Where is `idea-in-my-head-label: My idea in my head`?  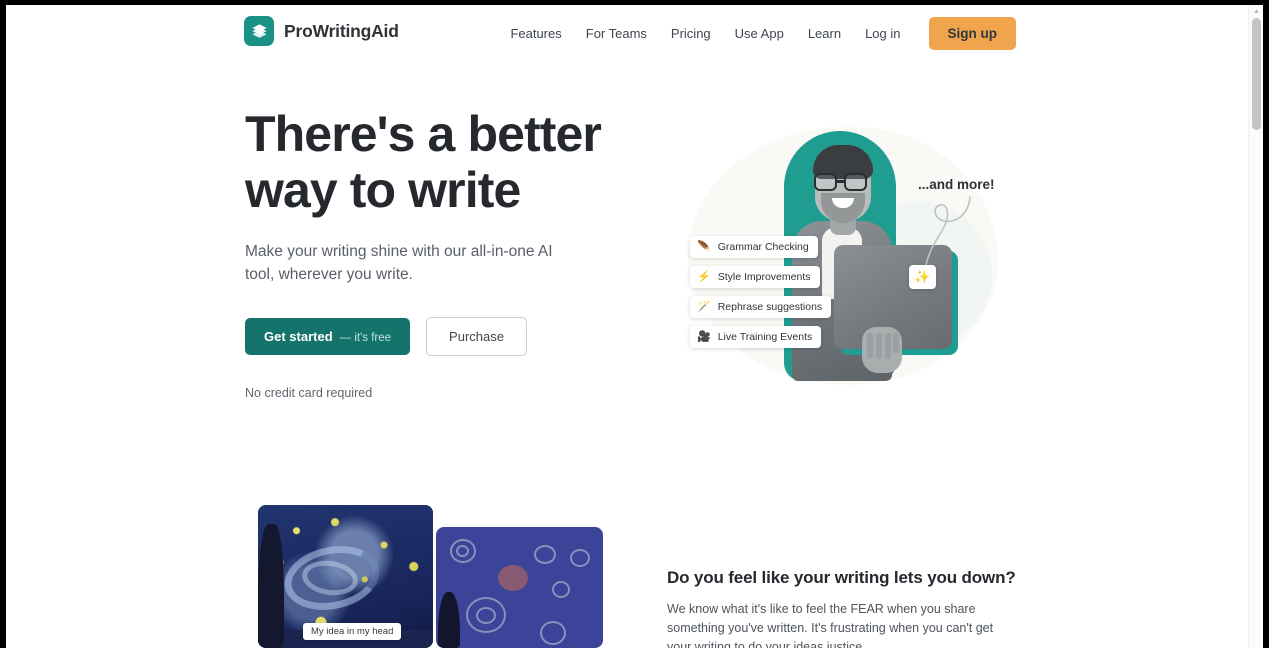 idea-in-my-head-label: My idea in my head is located at coordinates (352, 631).